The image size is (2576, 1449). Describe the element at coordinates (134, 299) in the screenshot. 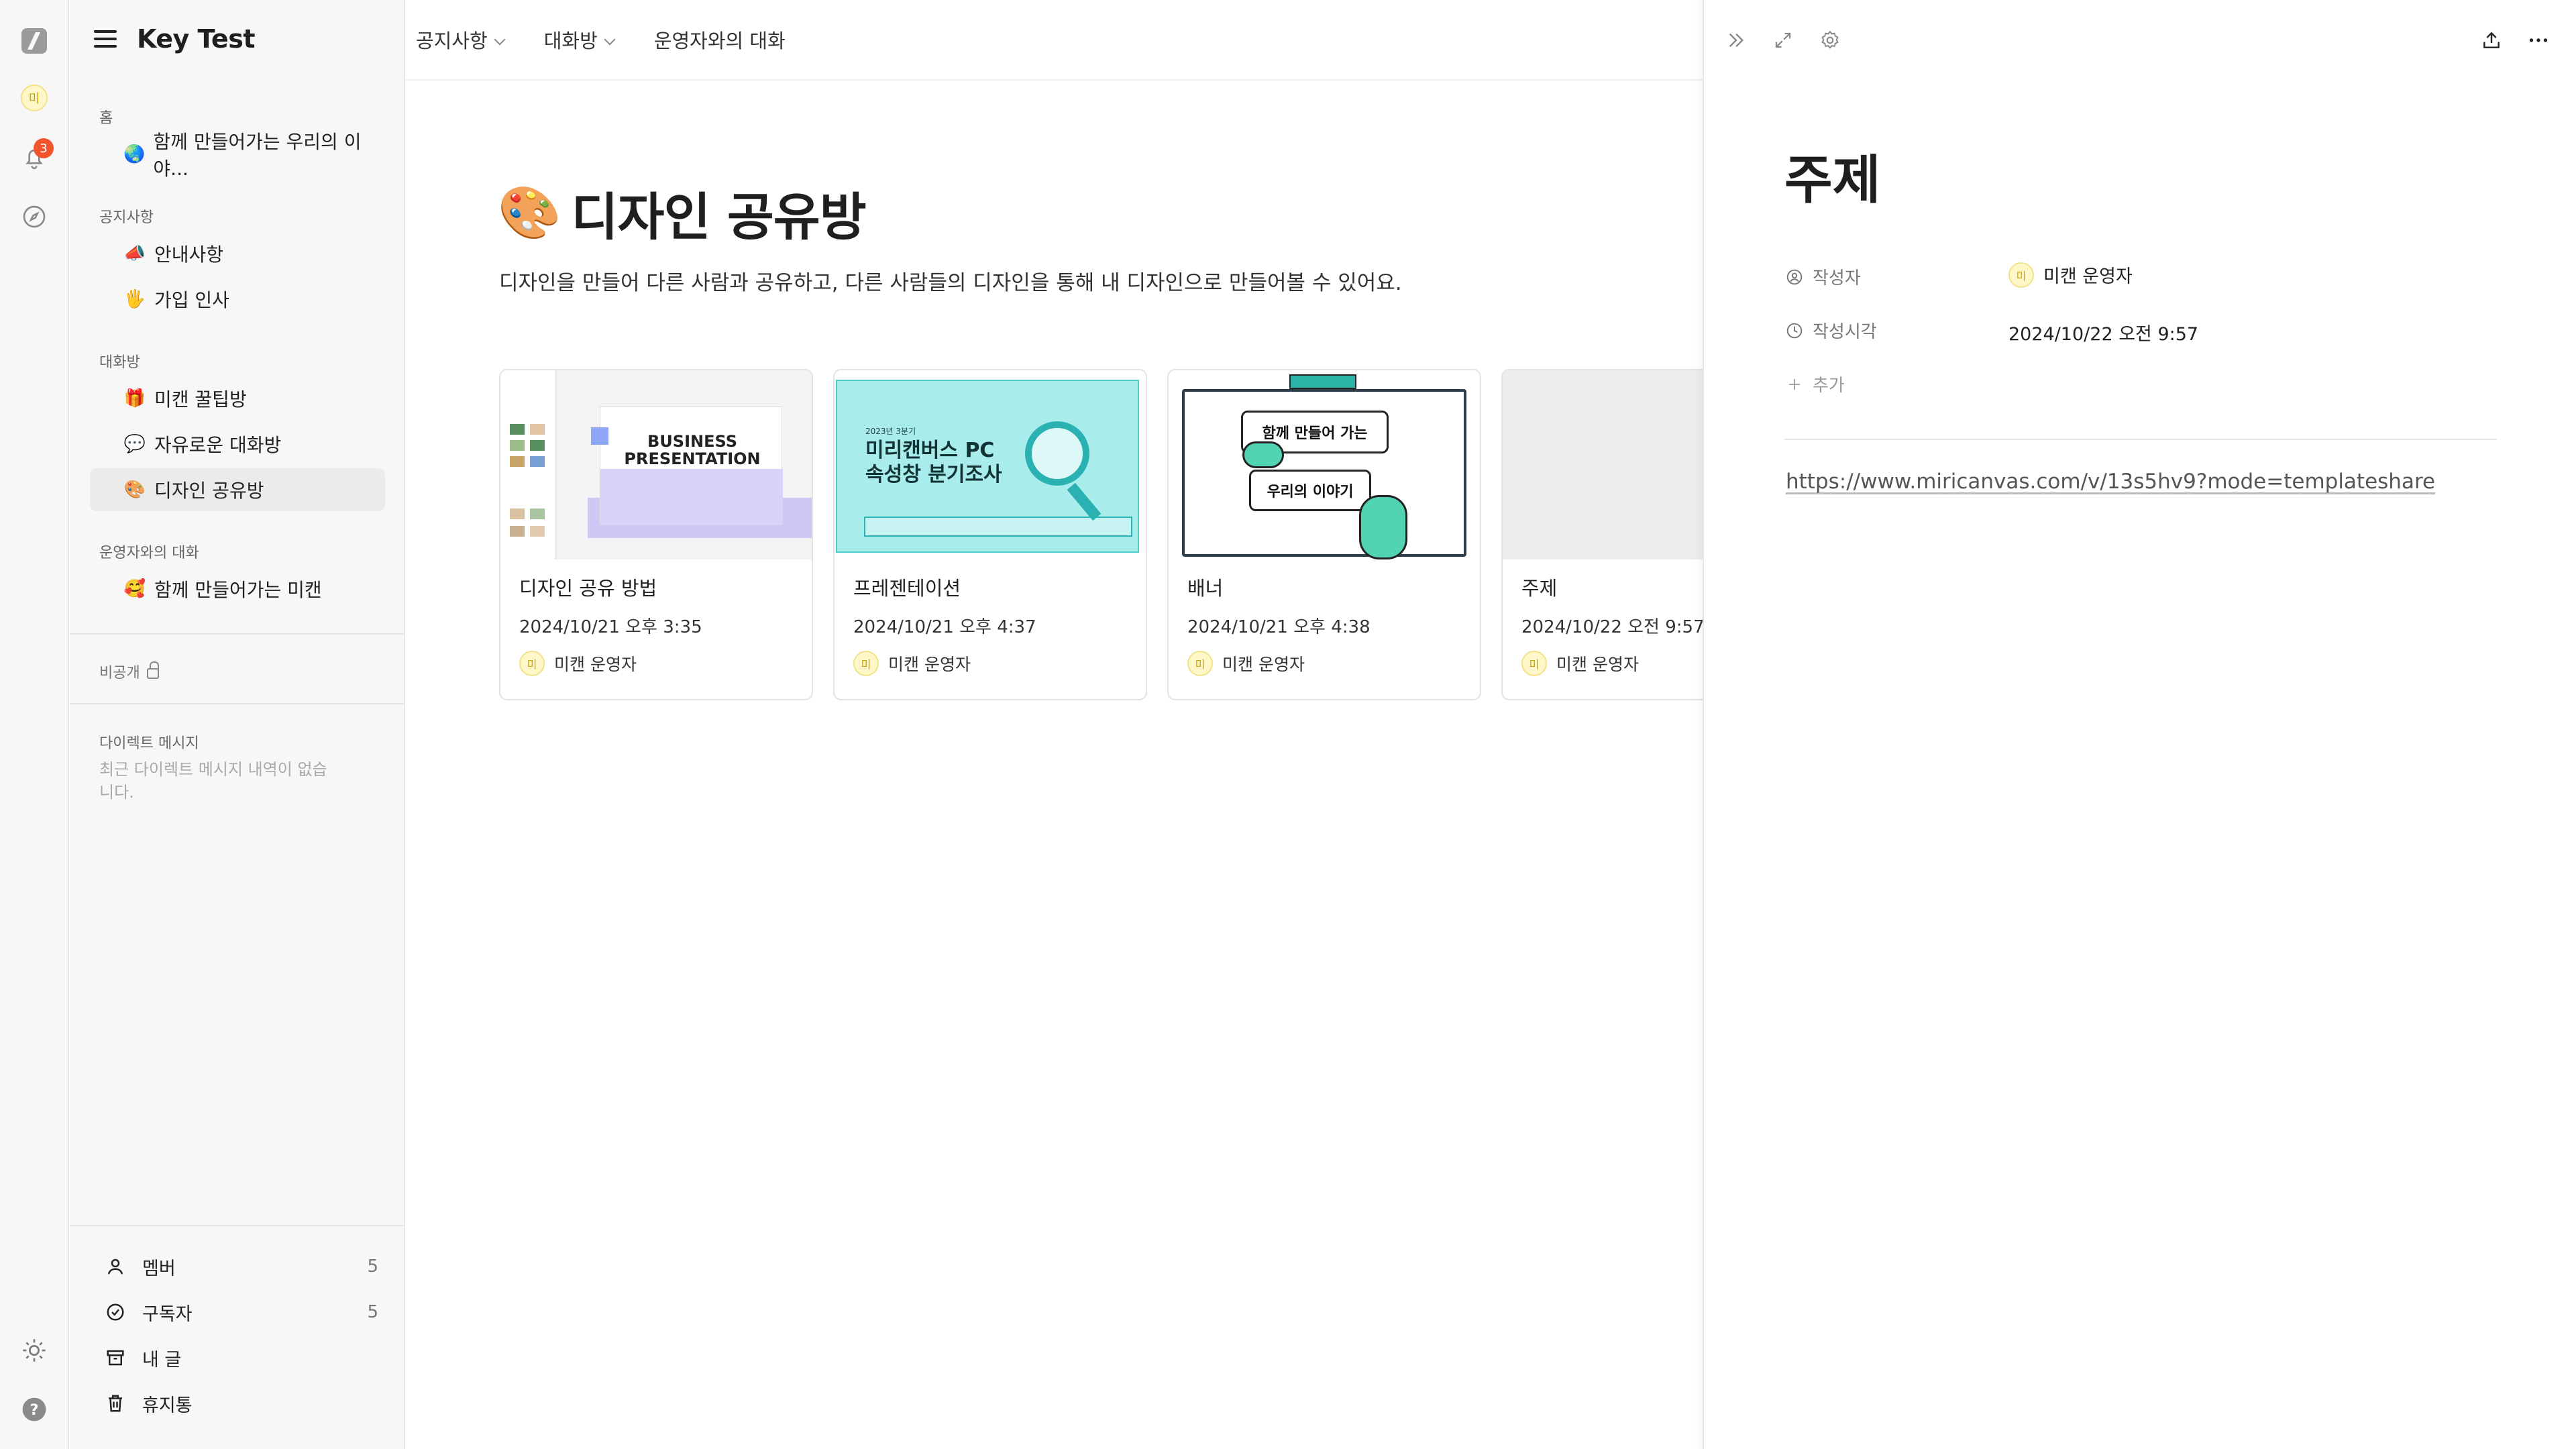

I see `hand-icon: 🖐️` at that location.